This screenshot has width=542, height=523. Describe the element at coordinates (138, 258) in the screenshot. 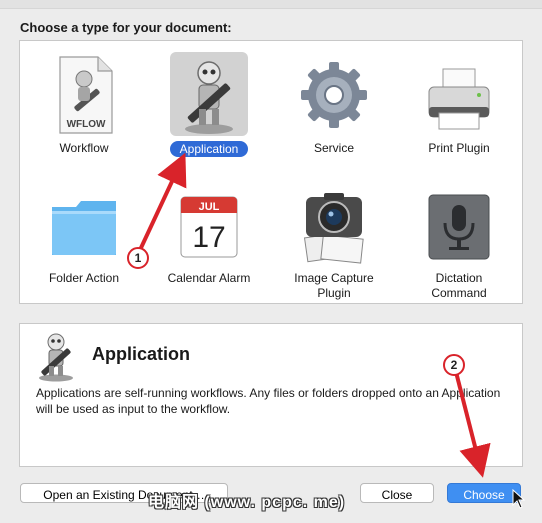

I see `callout-step-1: 1` at that location.